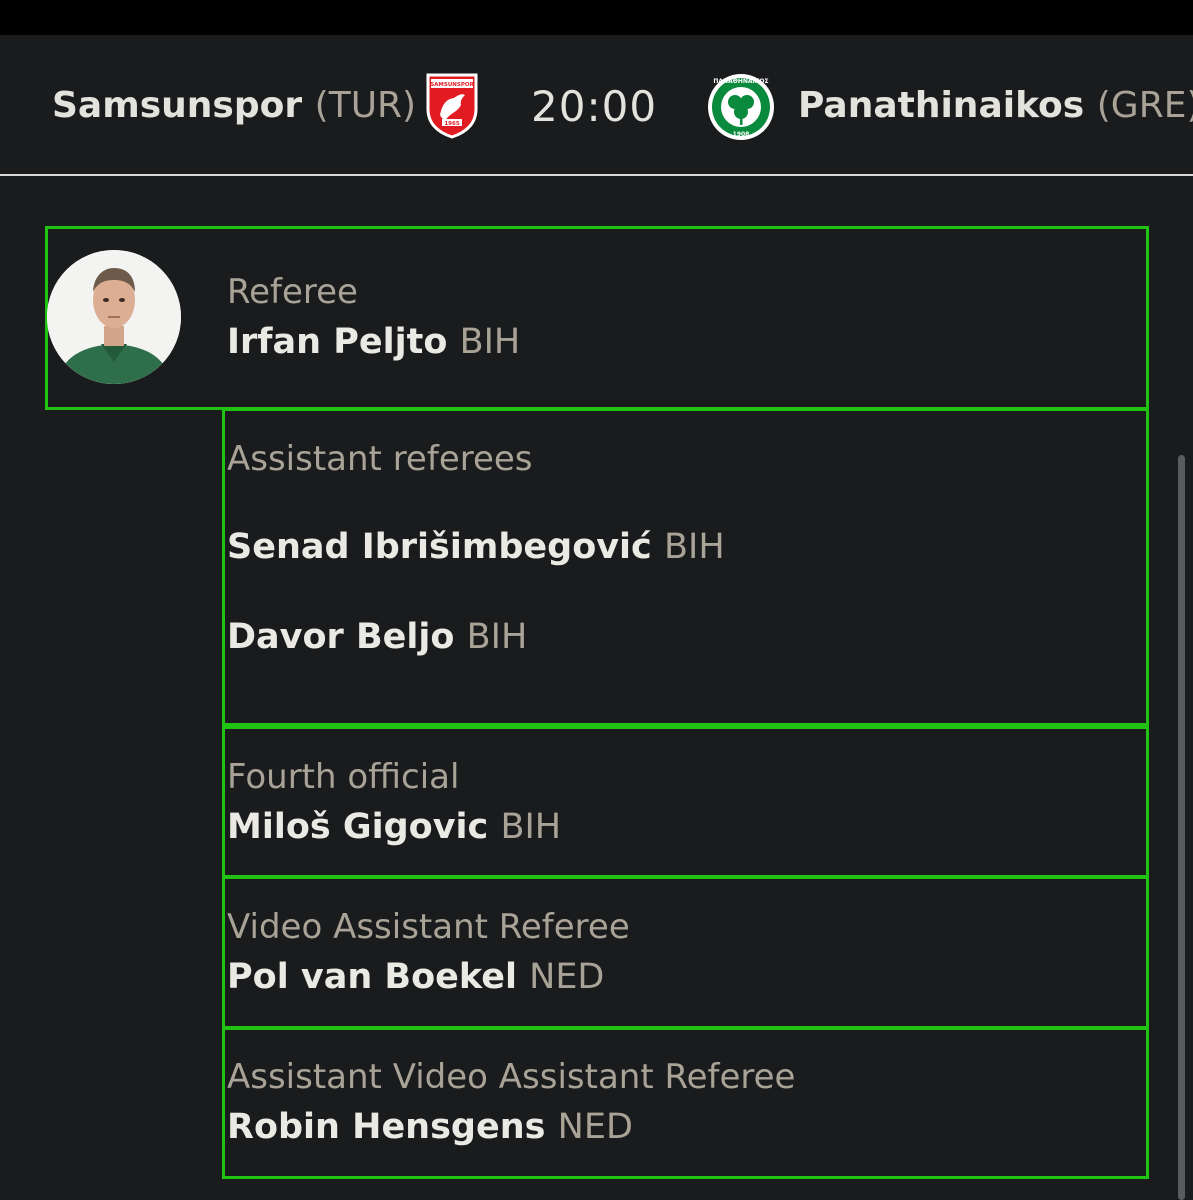 This screenshot has height=1200, width=1193. I want to click on home-team: Samsunspor (TUR), so click(234, 105).